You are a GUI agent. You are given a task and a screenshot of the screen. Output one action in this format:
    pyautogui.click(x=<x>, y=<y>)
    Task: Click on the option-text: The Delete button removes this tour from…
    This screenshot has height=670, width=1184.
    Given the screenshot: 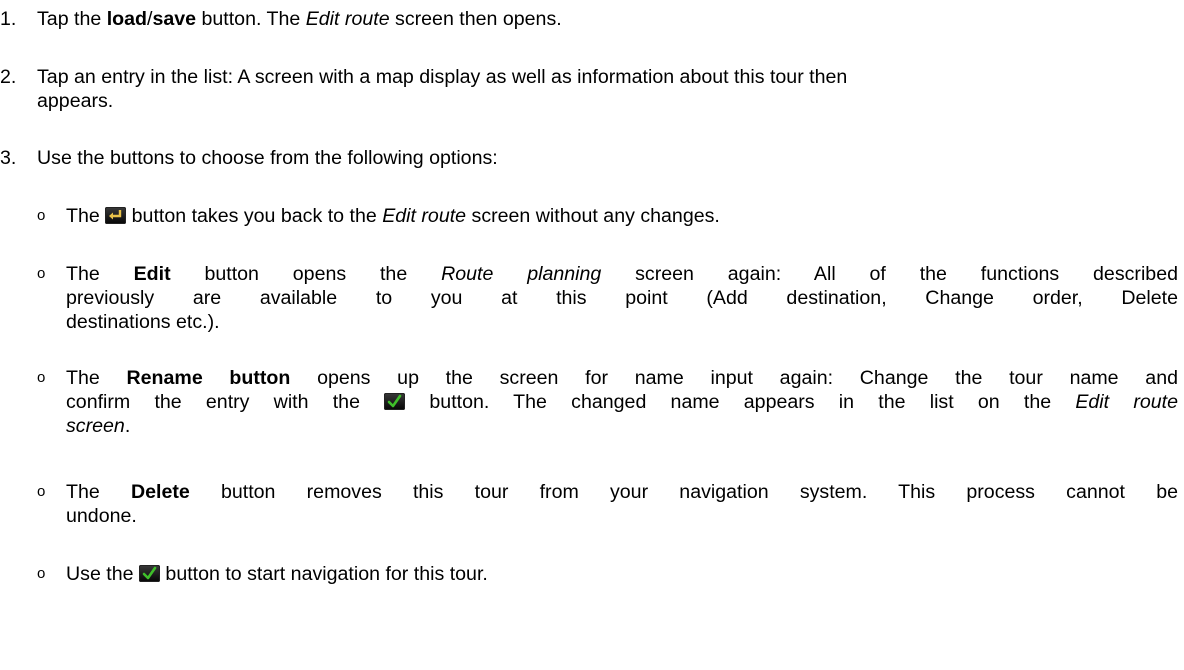 What is the action you would take?
    pyautogui.click(x=622, y=504)
    